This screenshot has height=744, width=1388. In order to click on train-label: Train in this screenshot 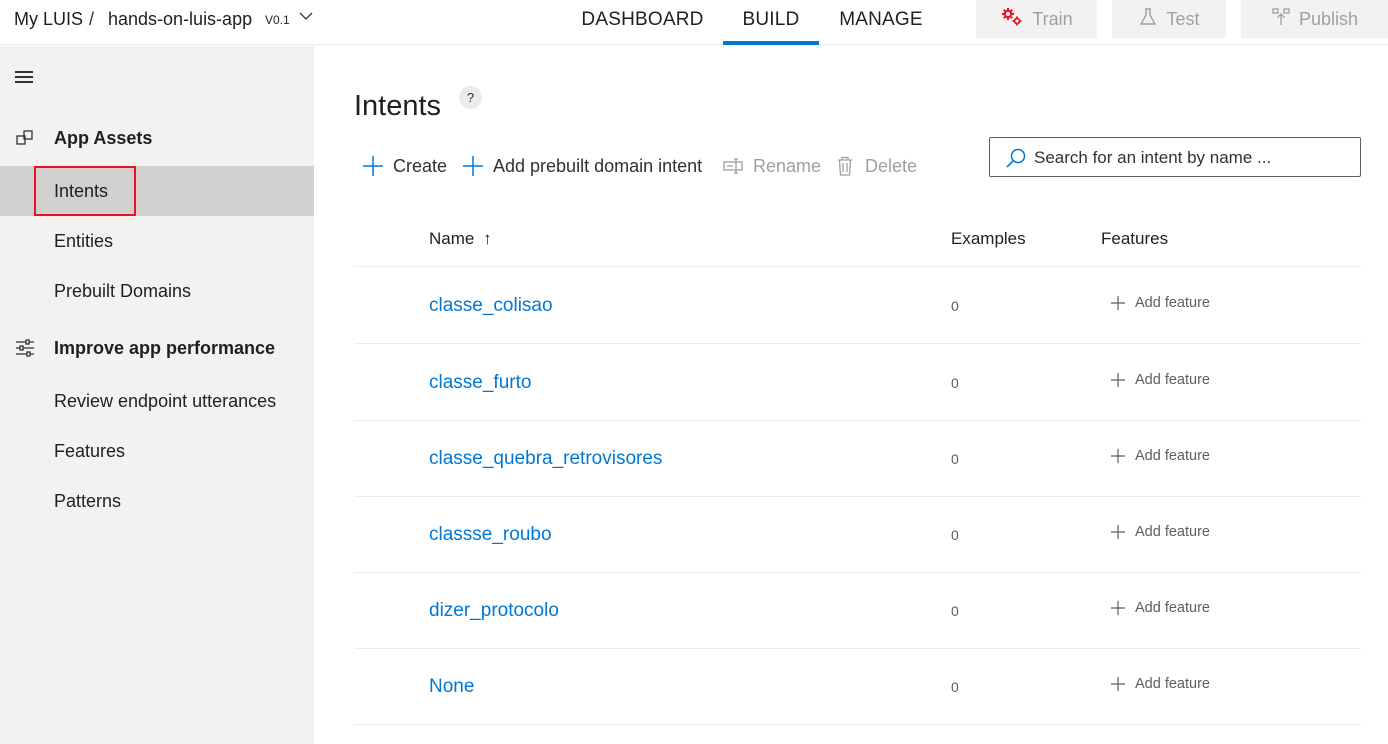, I will do `click(1052, 18)`.